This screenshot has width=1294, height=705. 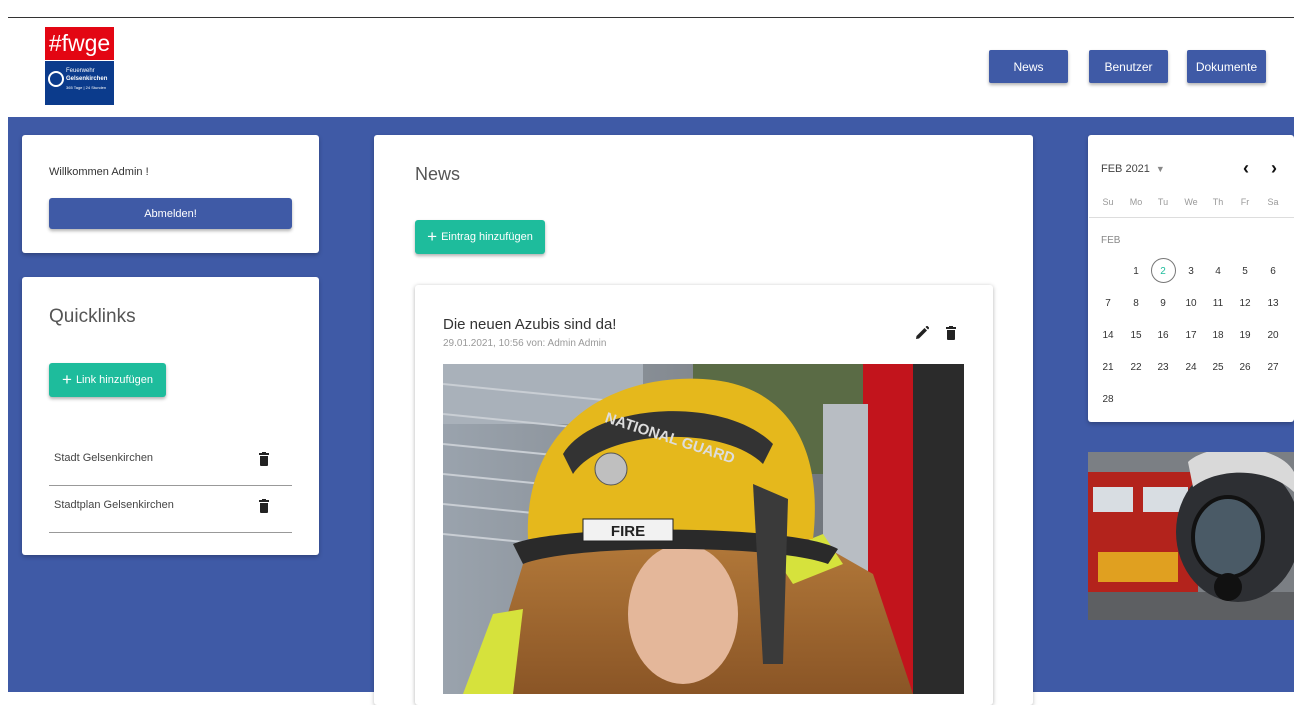 What do you see at coordinates (1108, 335) in the screenshot?
I see `calendar-day: 14` at bounding box center [1108, 335].